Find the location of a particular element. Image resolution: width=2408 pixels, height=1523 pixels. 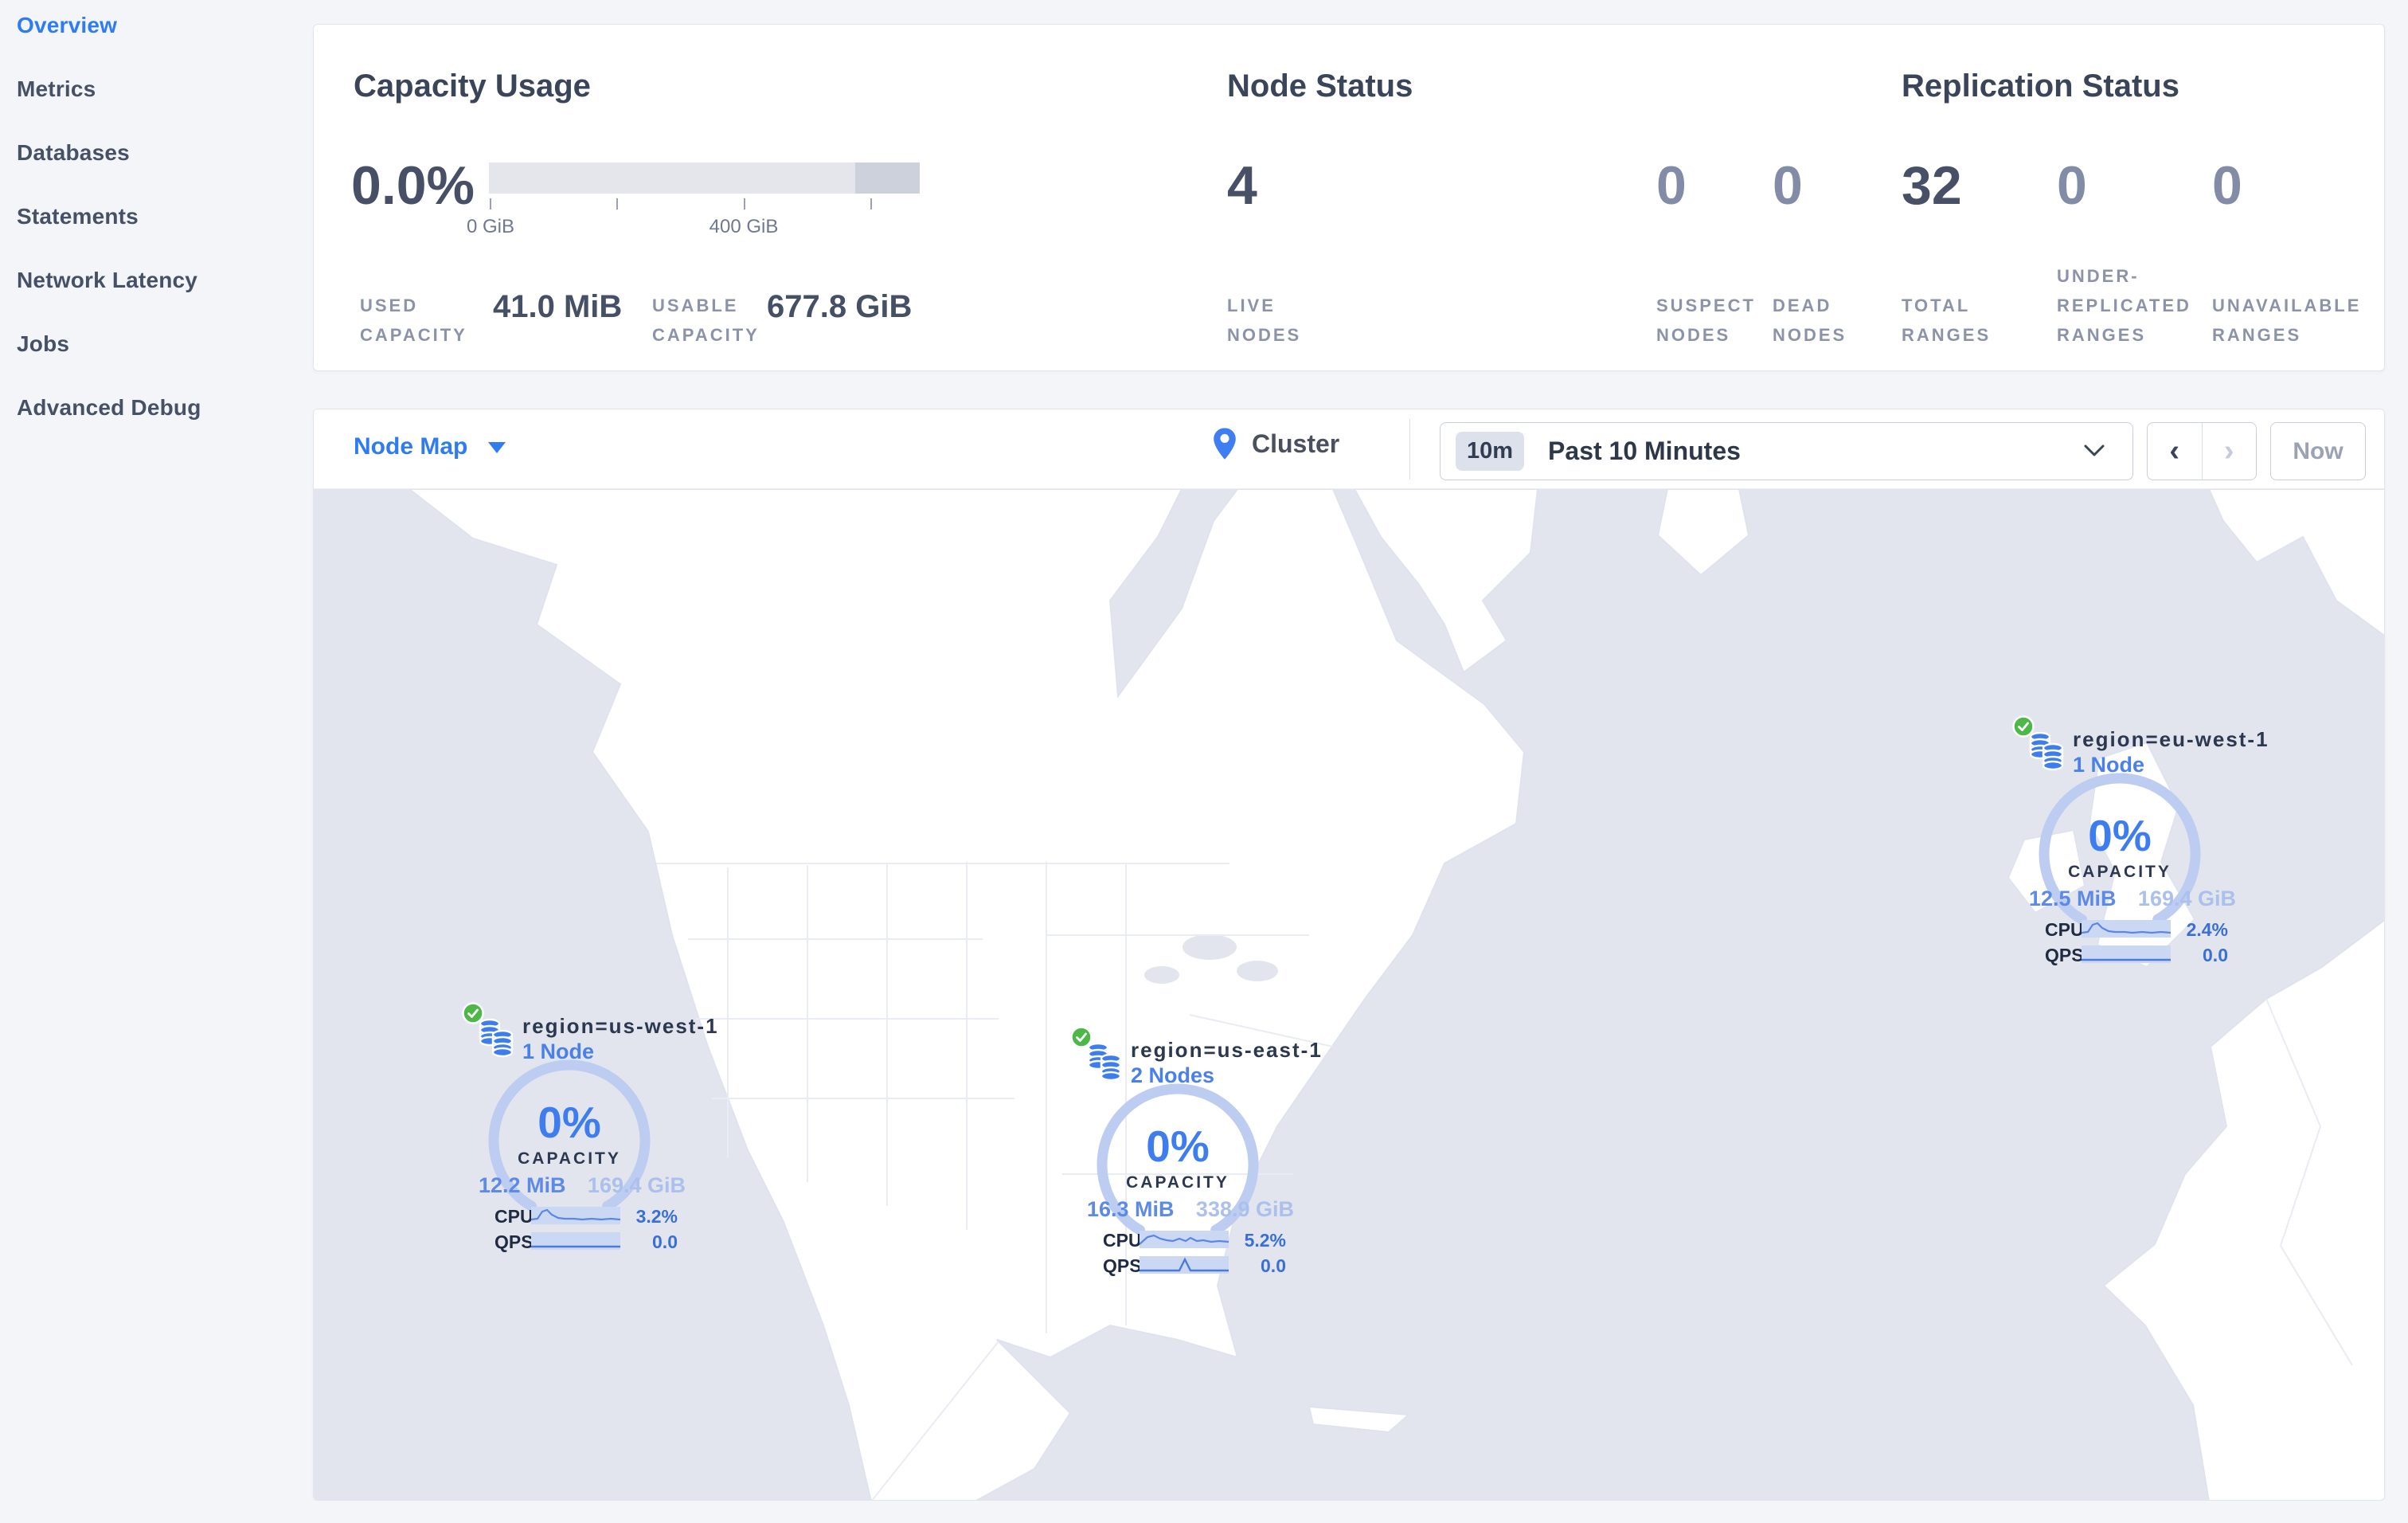

breadcrumb-label: Cluster is located at coordinates (1296, 443).